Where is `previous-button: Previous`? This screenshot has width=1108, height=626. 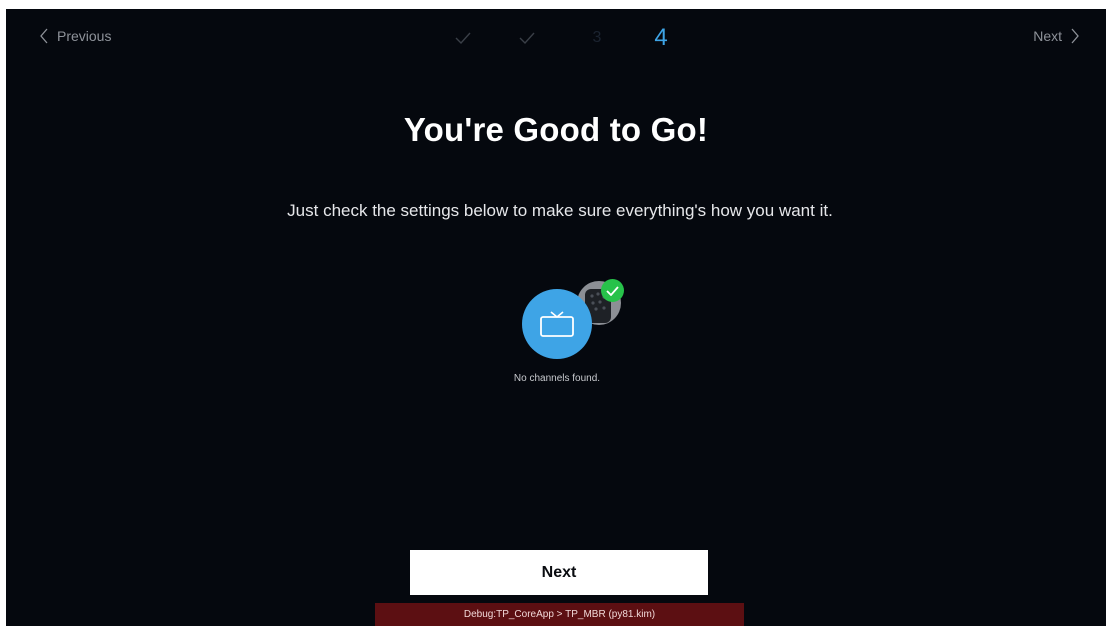
previous-button: Previous is located at coordinates (75, 36).